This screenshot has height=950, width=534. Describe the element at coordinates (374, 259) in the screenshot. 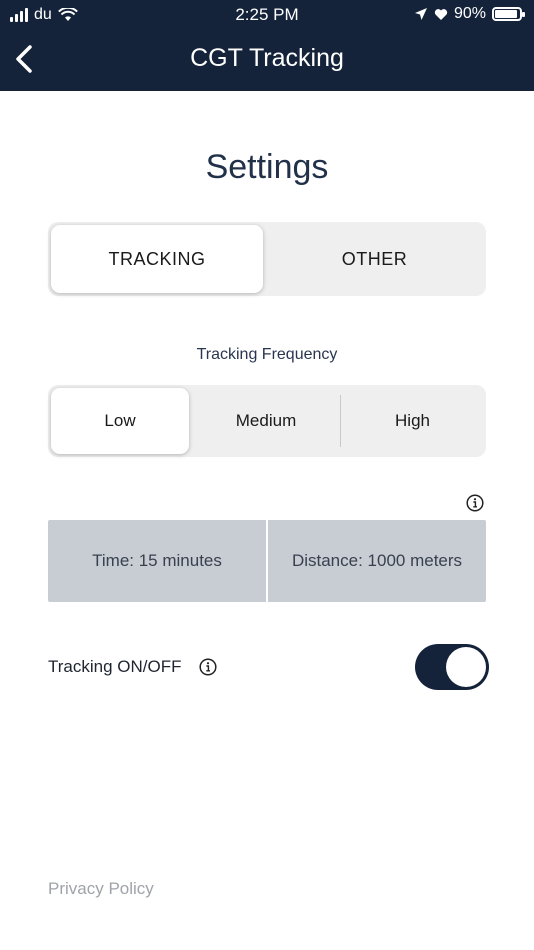

I see `tab-other: OTHER` at that location.